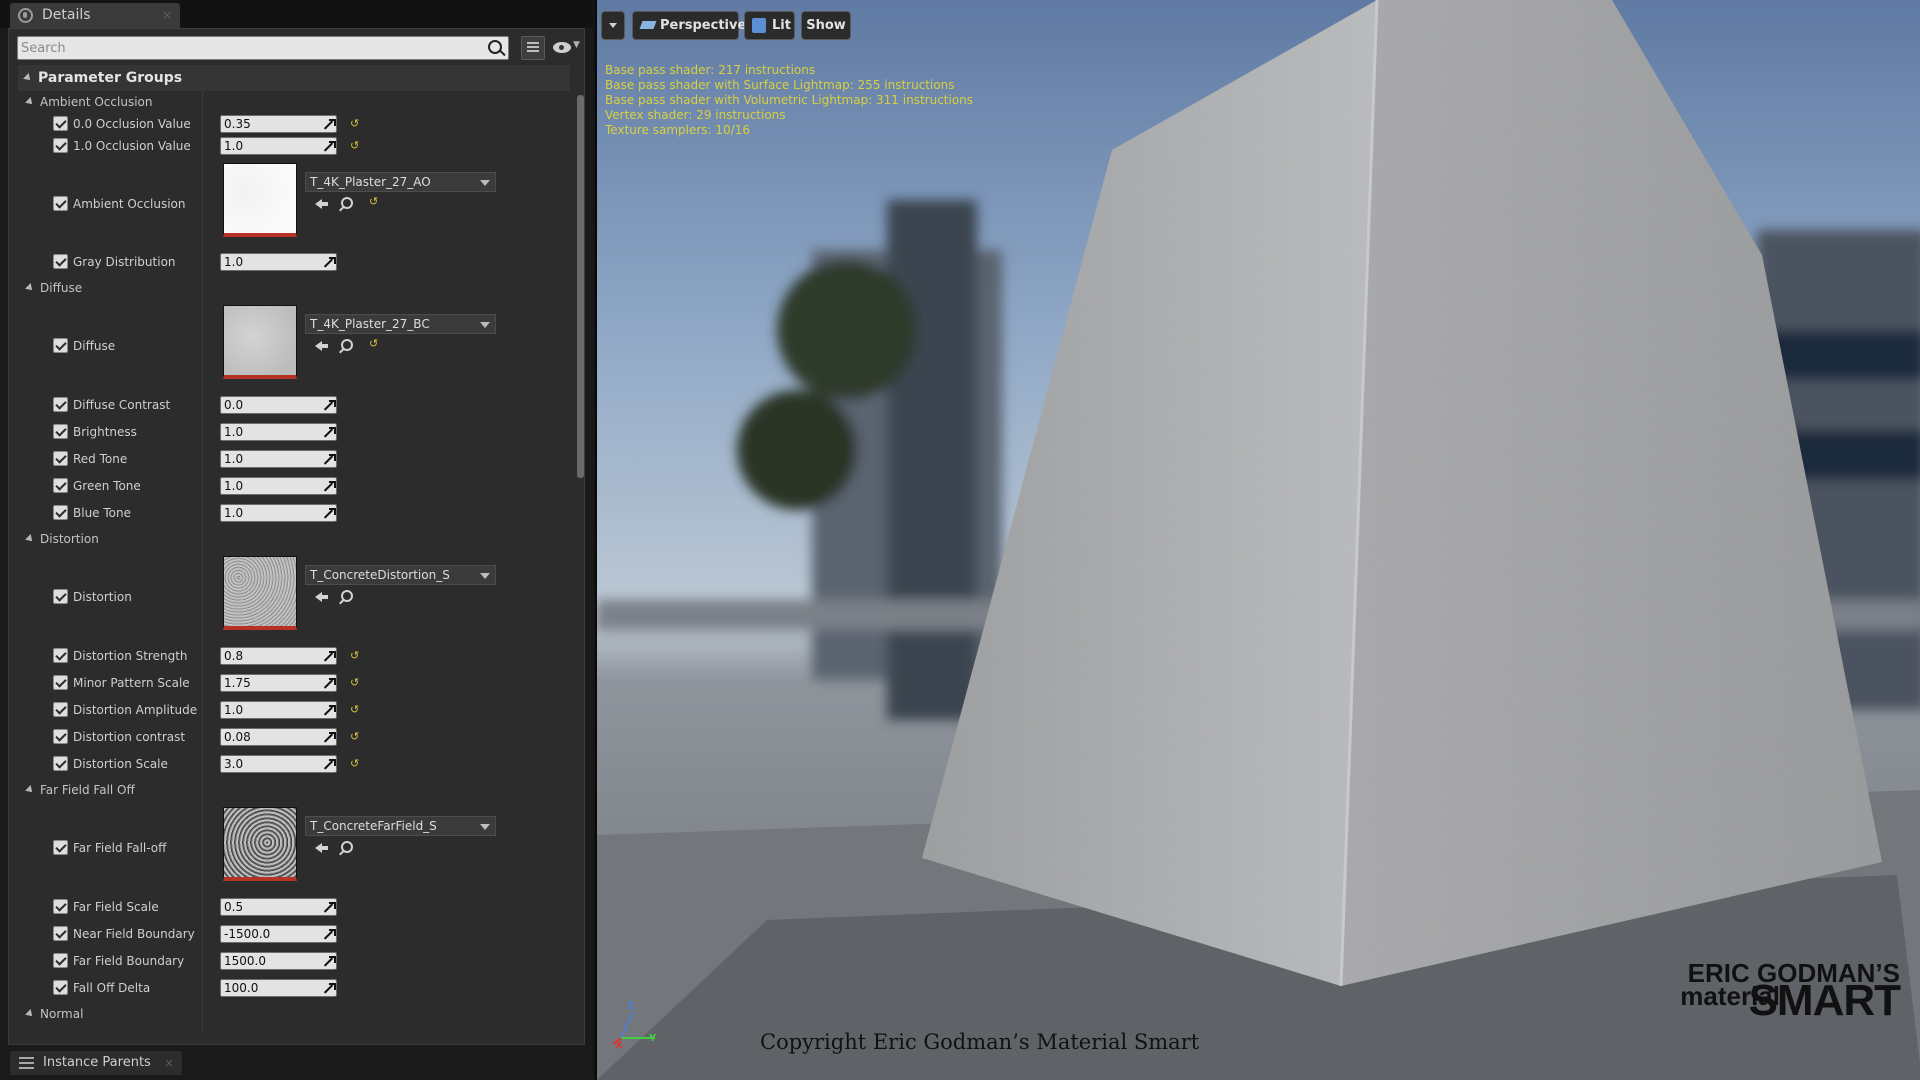 The height and width of the screenshot is (1080, 1920). What do you see at coordinates (400, 324) in the screenshot?
I see `asset-picker: T_4K_Plaster_27_BC` at bounding box center [400, 324].